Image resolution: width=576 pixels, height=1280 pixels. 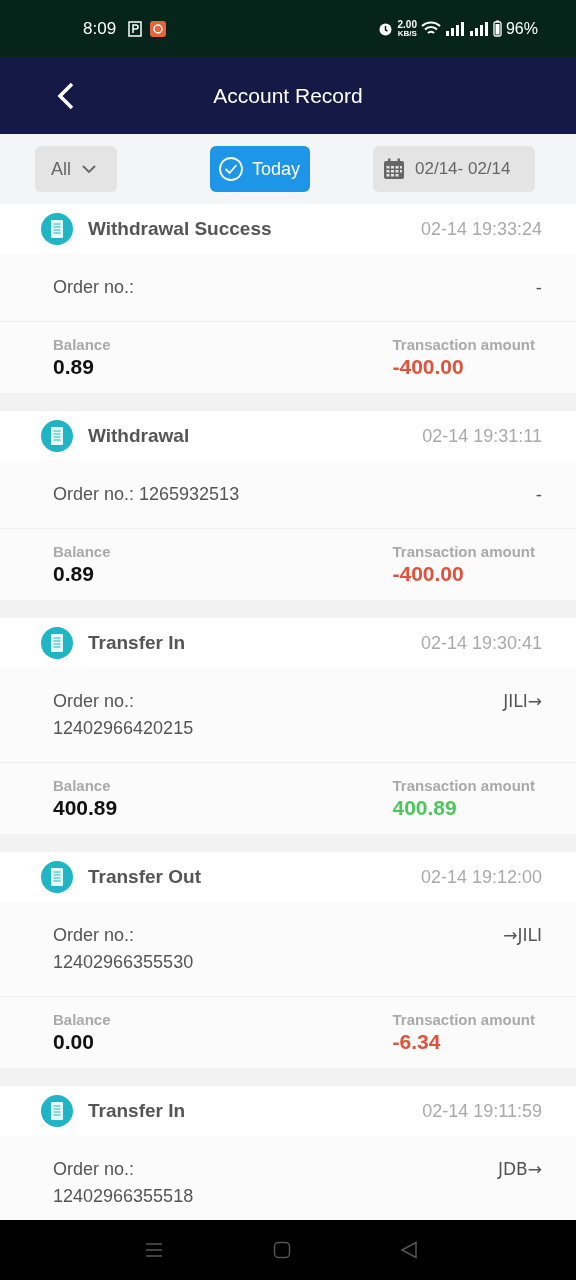 I want to click on record-time: 02-14 19:33:24, so click(x=481, y=229).